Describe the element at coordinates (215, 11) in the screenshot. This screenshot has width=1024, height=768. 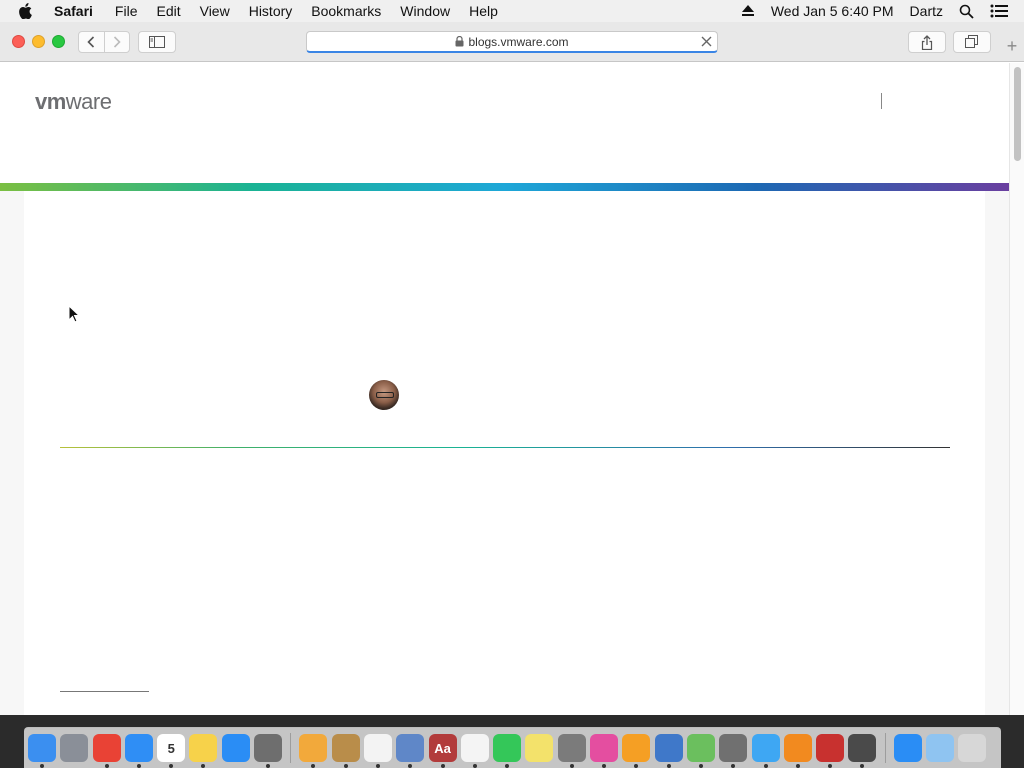
I see `menu-view: View` at that location.